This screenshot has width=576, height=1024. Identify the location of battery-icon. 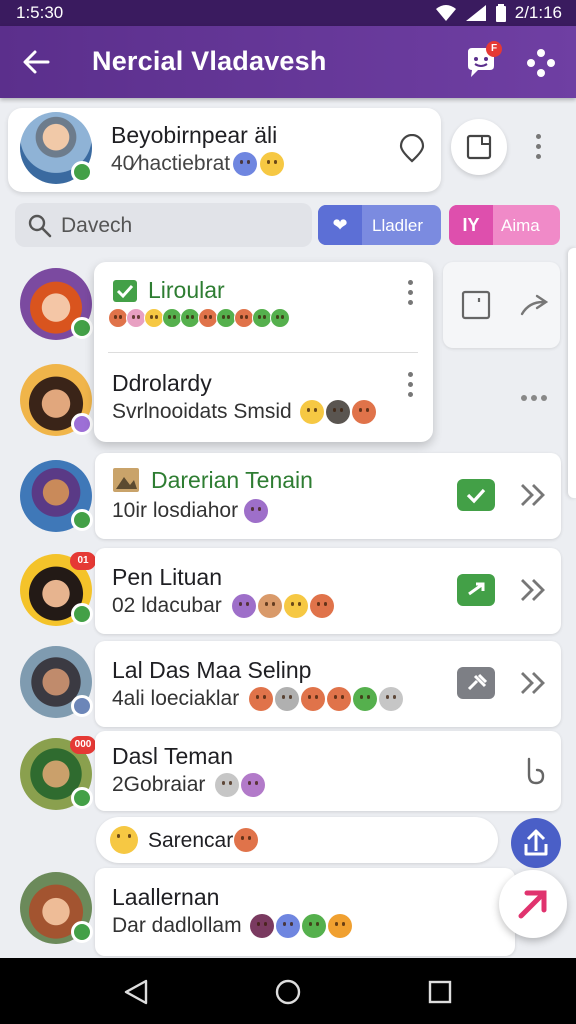
(500, 13).